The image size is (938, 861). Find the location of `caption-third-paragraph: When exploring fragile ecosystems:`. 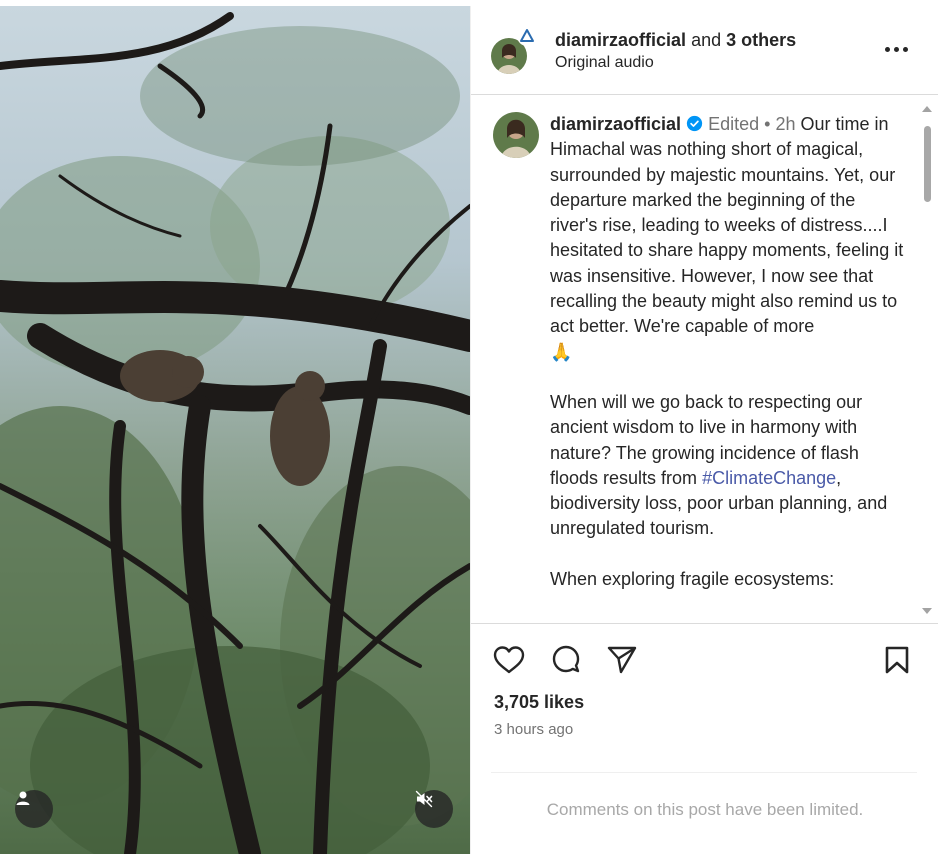

caption-third-paragraph: When exploring fragile ecosystems: is located at coordinates (727, 579).